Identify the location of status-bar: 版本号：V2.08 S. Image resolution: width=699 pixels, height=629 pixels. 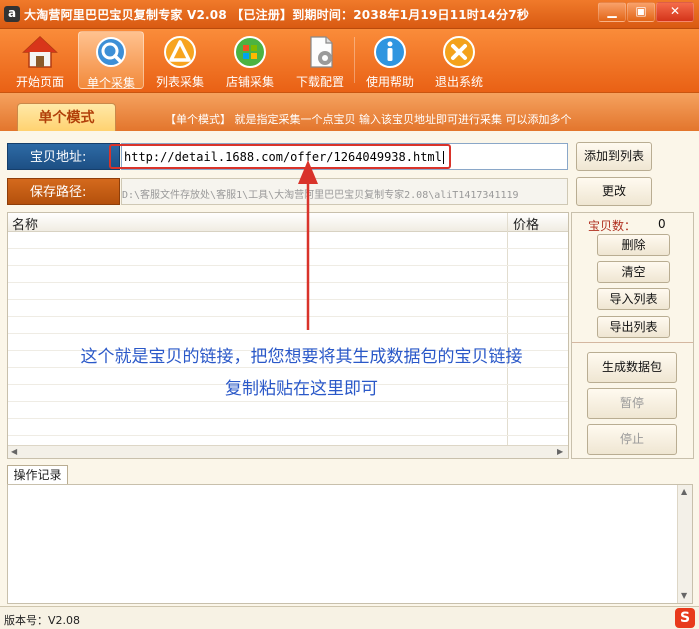
(349, 617).